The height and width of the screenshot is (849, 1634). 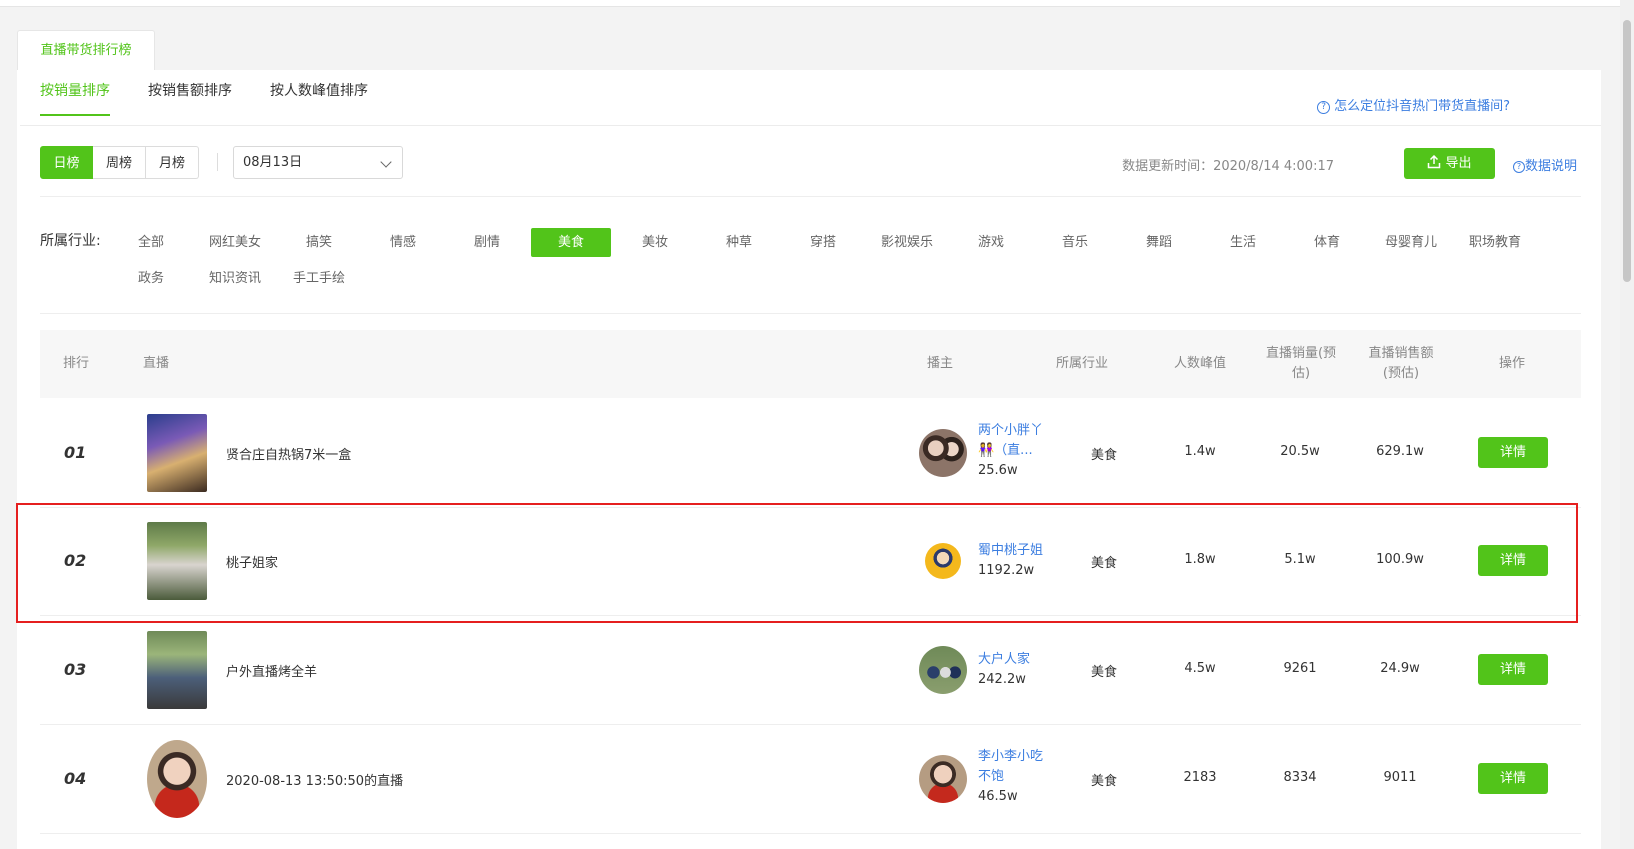 I want to click on rank-number: 01, so click(x=75, y=452).